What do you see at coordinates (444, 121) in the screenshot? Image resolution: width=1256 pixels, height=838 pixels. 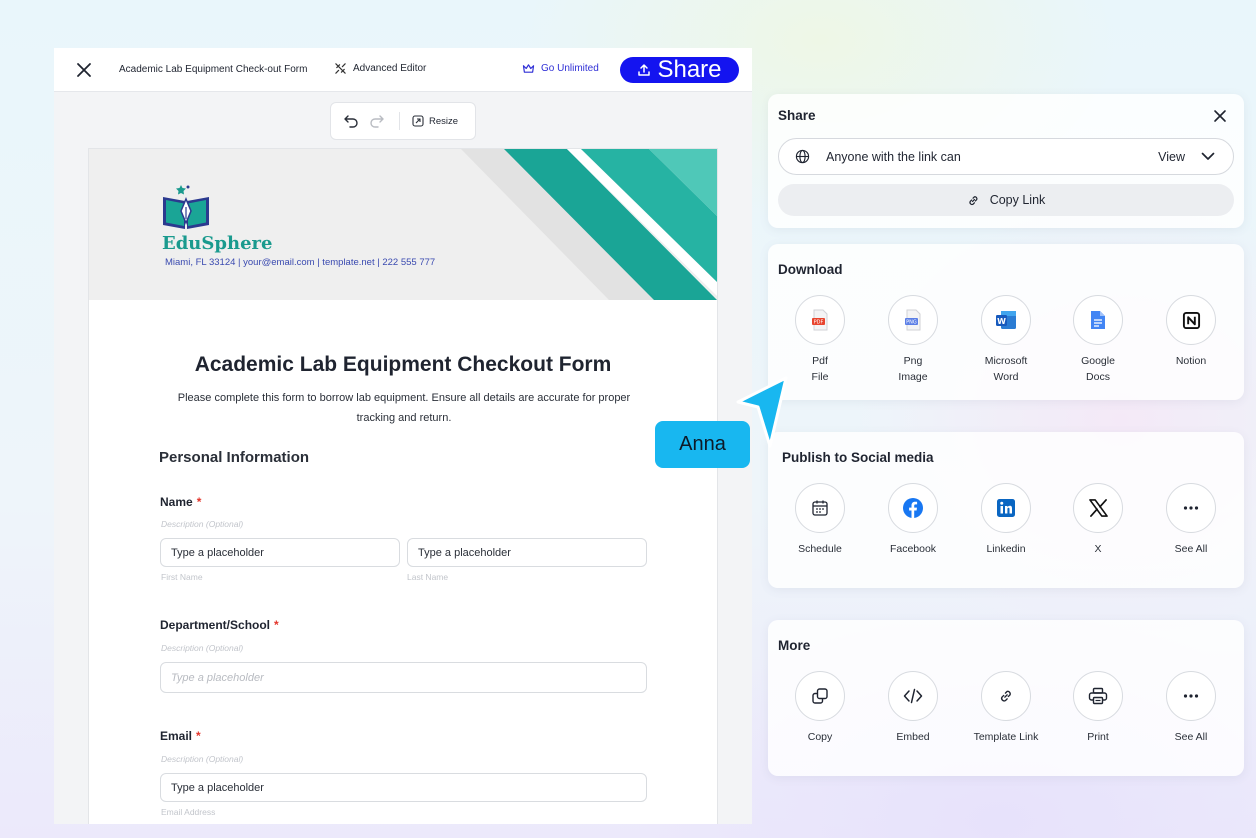 I see `resize-label: Resize` at bounding box center [444, 121].